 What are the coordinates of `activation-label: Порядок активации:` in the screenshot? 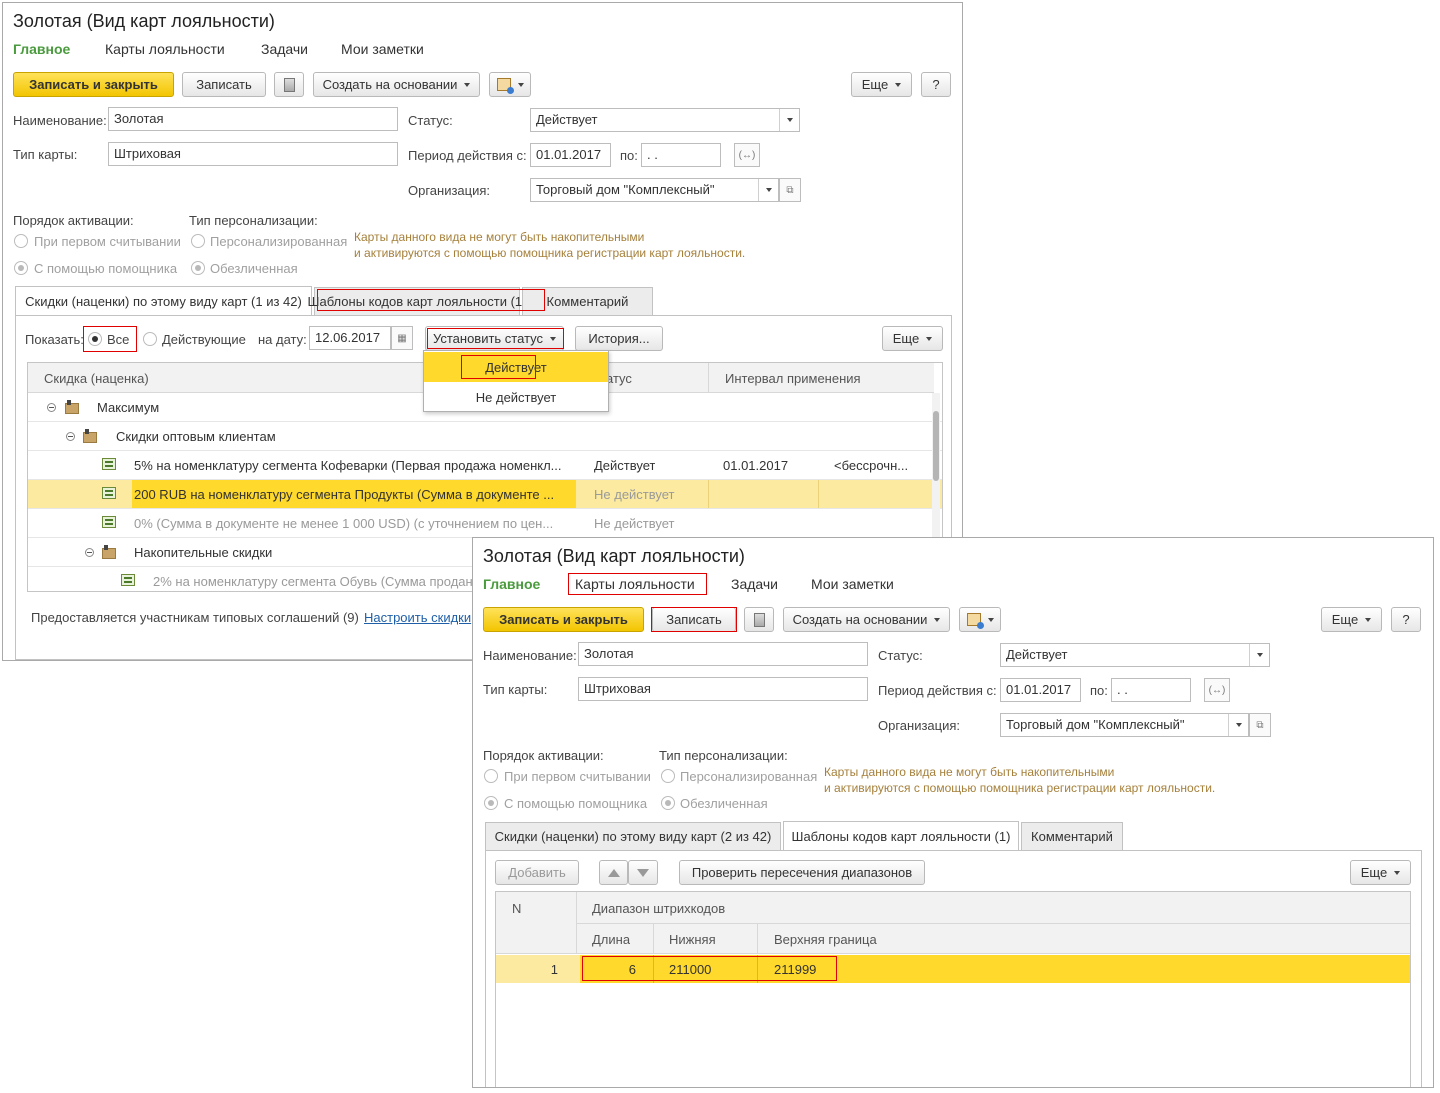 It's located at (543, 755).